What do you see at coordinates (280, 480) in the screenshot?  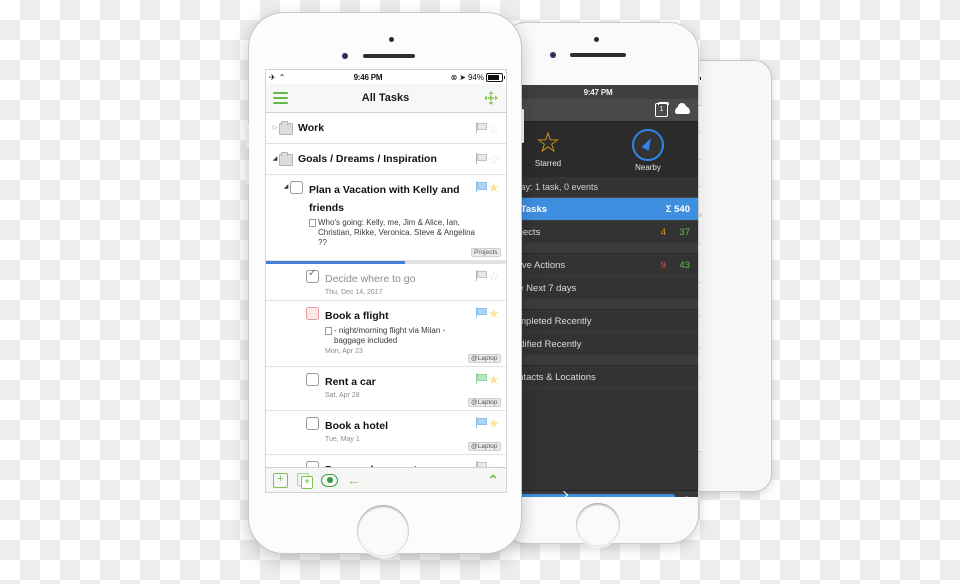 I see `add-task-icon: +` at bounding box center [280, 480].